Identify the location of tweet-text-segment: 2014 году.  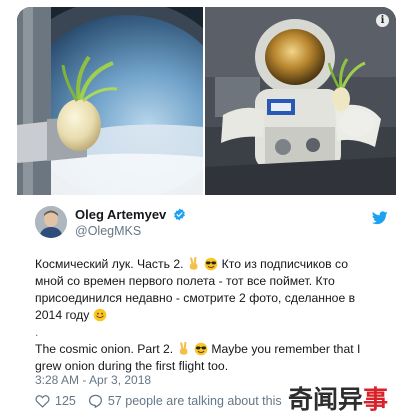
(62, 315).